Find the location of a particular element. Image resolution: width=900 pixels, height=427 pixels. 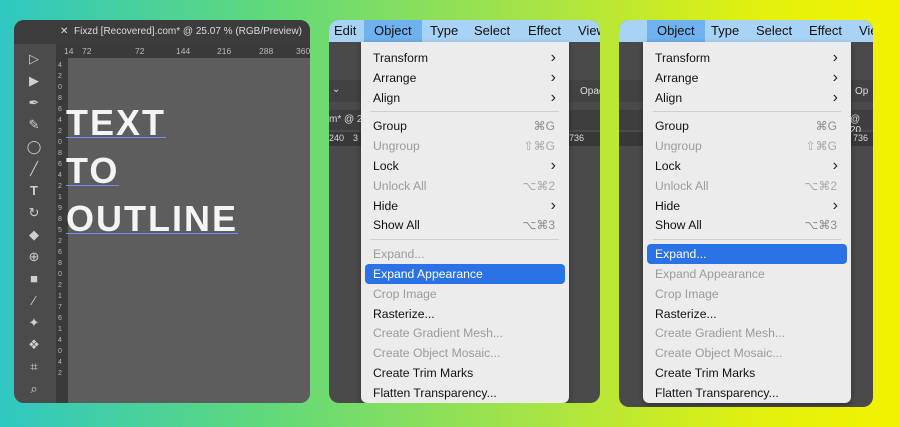

ruler-mark: 72 is located at coordinates (140, 51).